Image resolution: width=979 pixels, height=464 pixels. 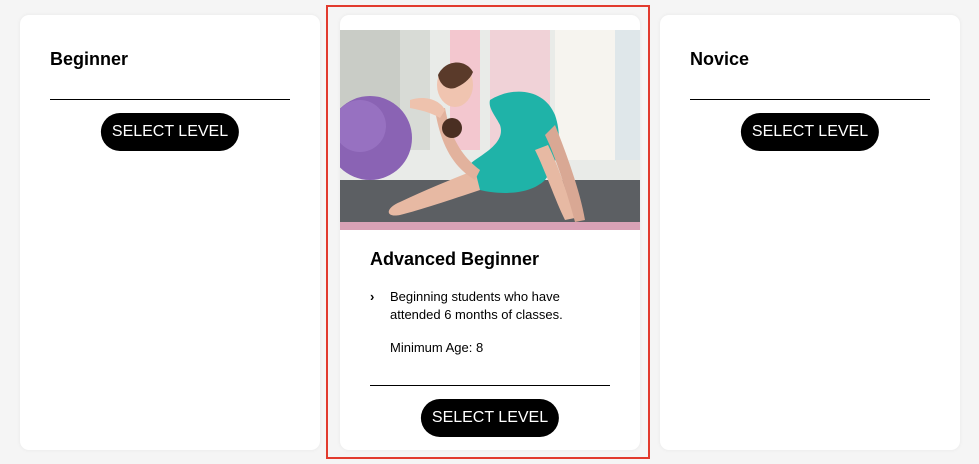 What do you see at coordinates (455, 259) in the screenshot?
I see `level-title: Advanced Beginner` at bounding box center [455, 259].